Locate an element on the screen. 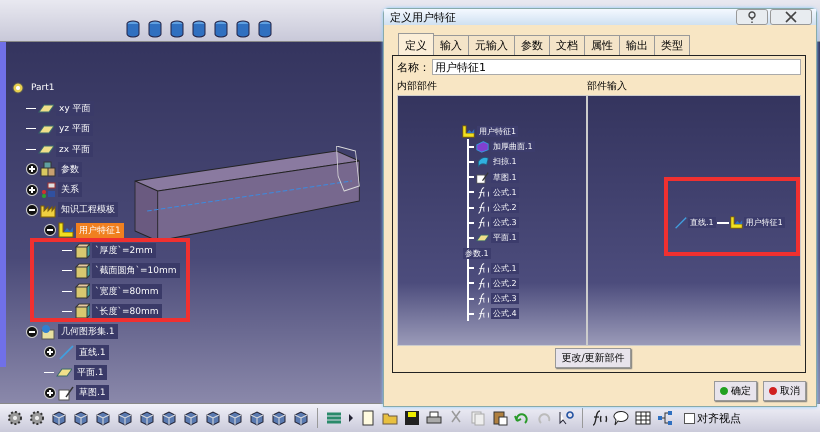  tree-item: 关系 is located at coordinates (70, 190).